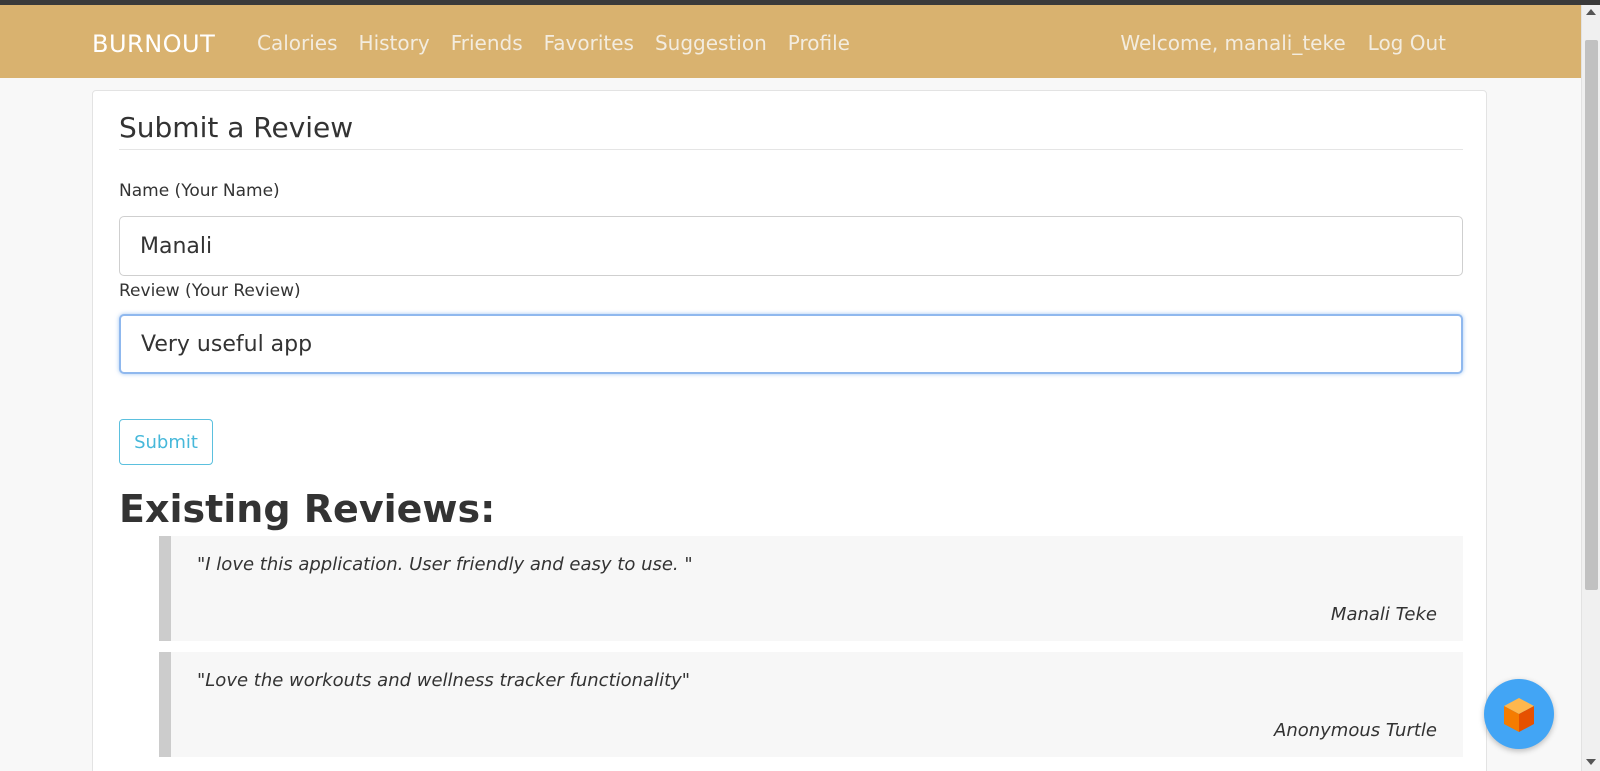 The height and width of the screenshot is (771, 1600). What do you see at coordinates (297, 43) in the screenshot?
I see `nav-link-calories: Calories` at bounding box center [297, 43].